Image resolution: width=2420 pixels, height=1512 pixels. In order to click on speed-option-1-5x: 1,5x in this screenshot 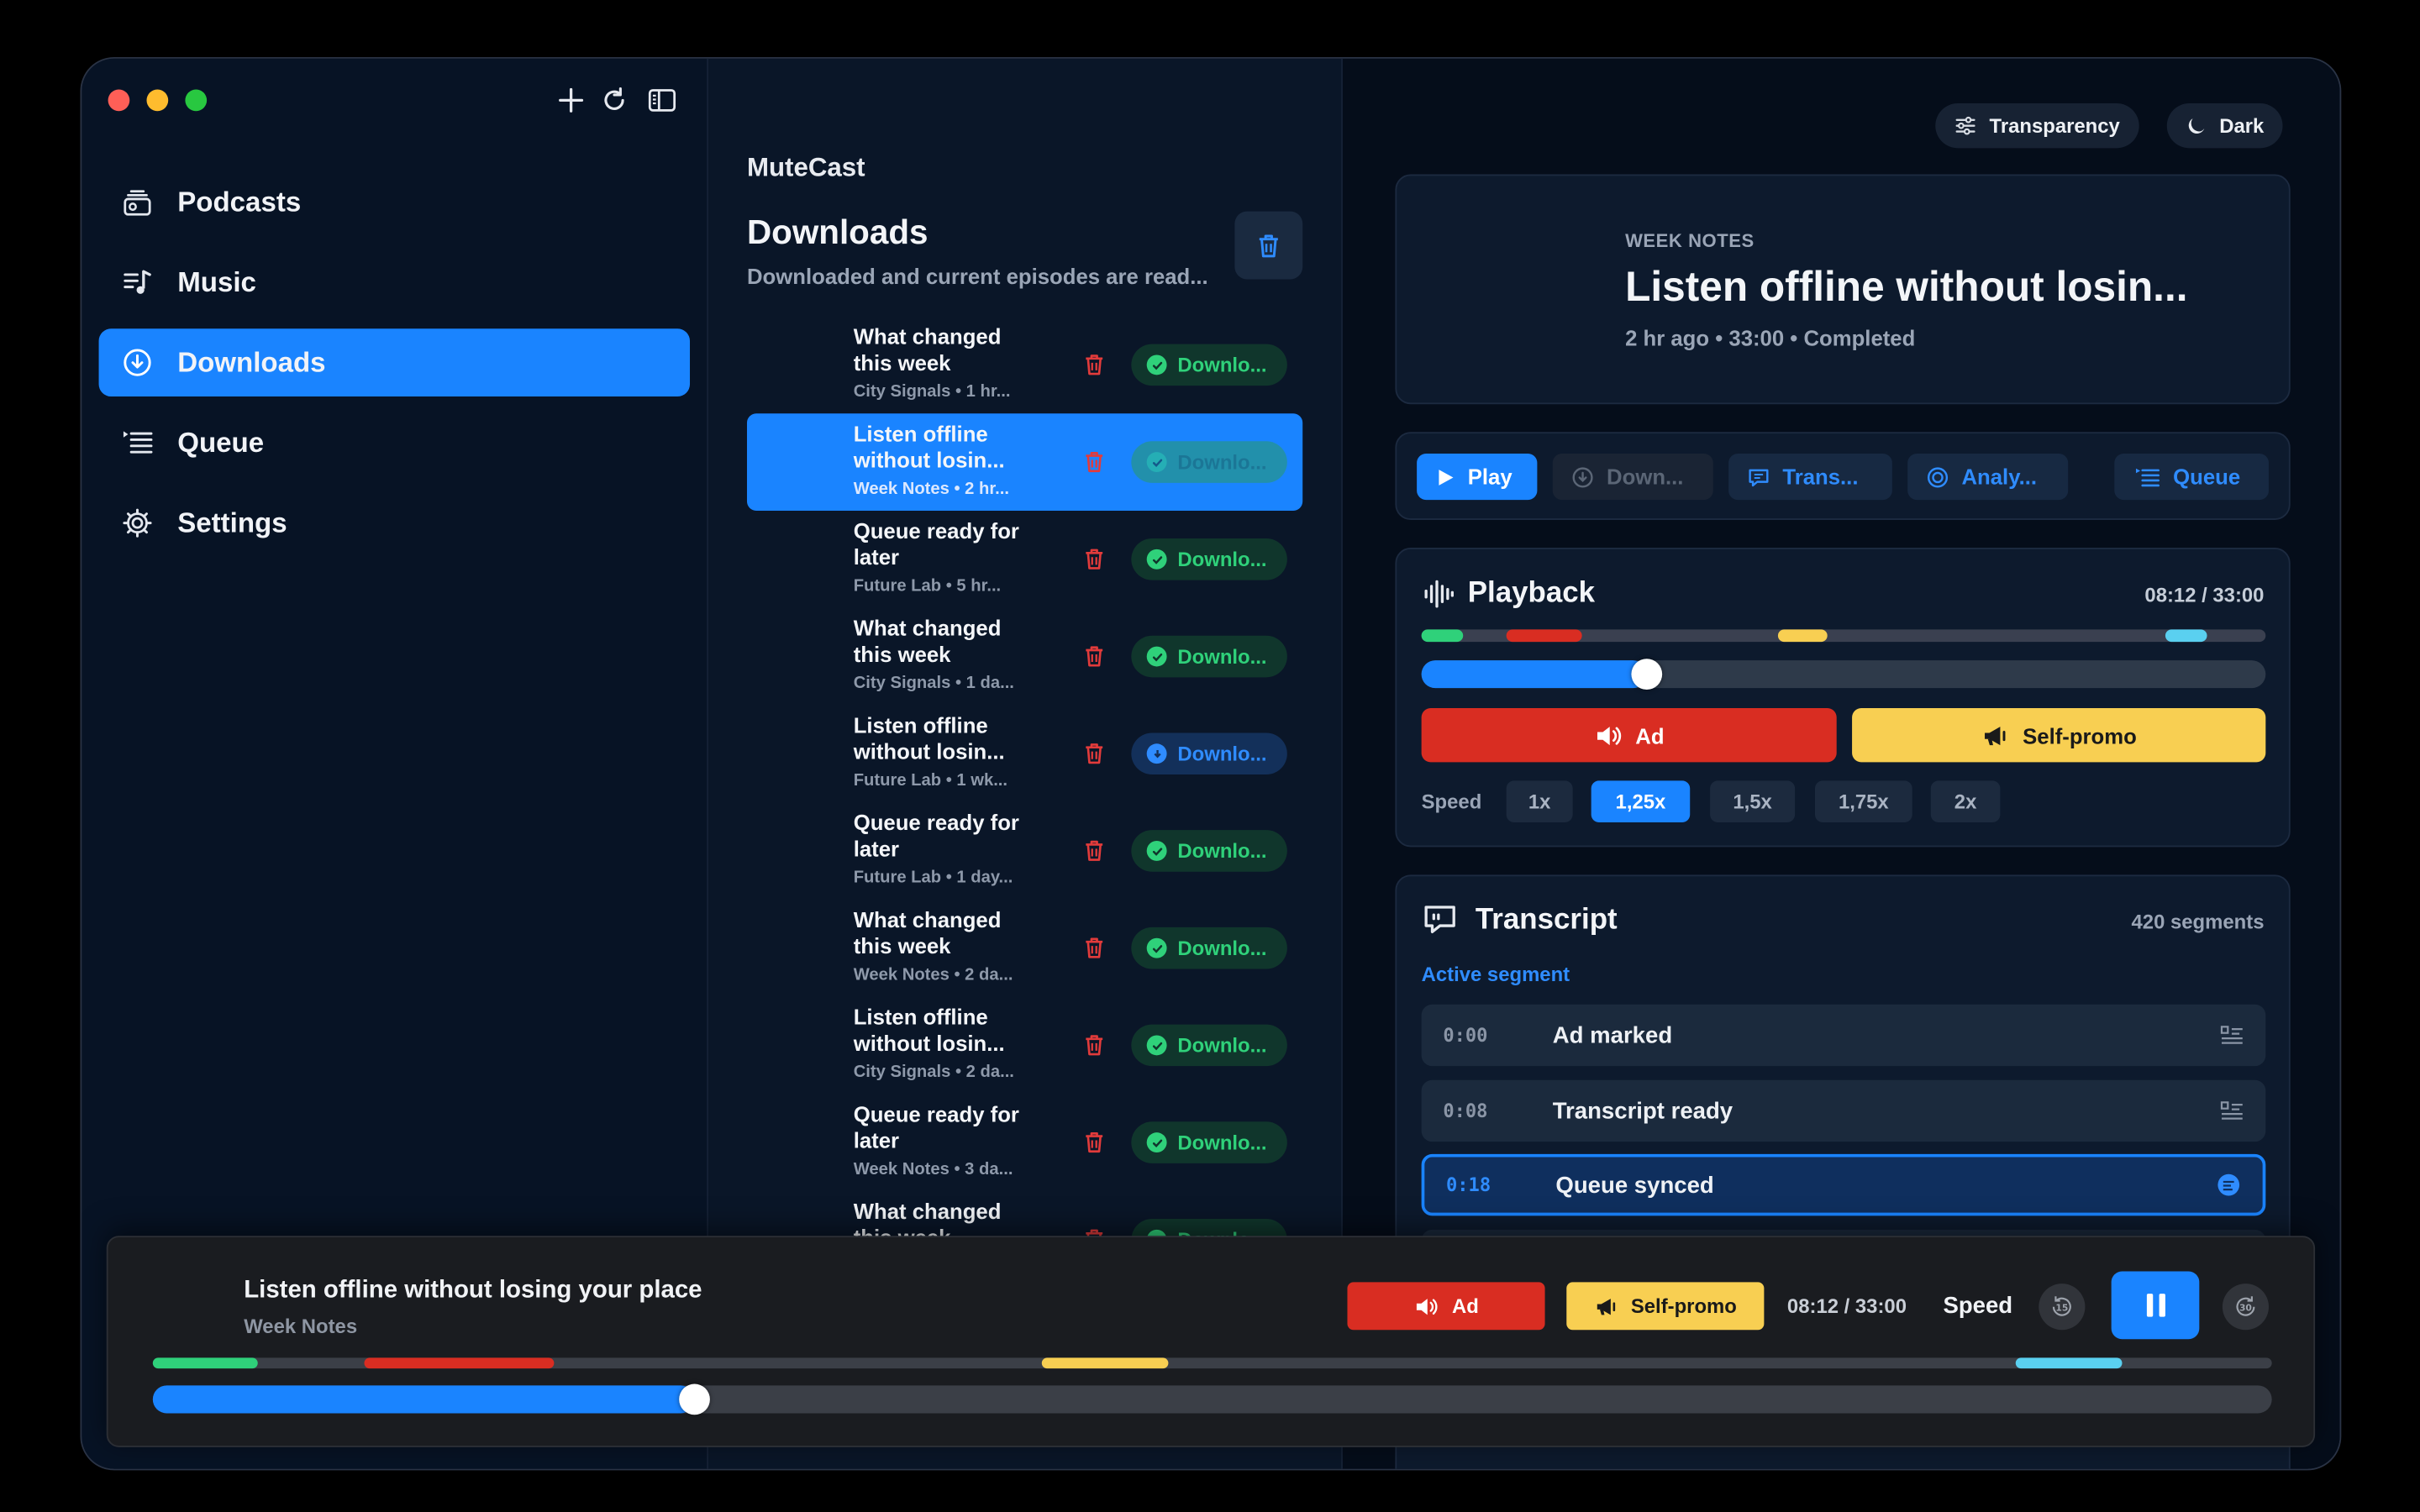, I will do `click(1753, 801)`.